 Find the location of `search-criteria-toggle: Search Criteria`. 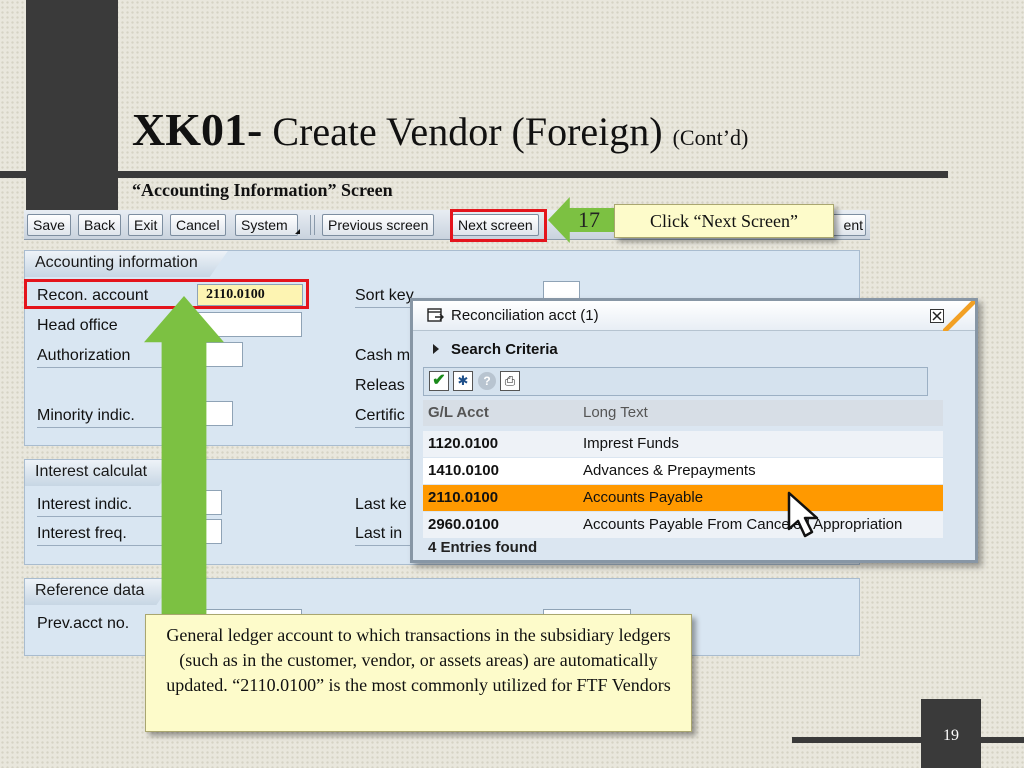

search-criteria-toggle: Search Criteria is located at coordinates (495, 349).